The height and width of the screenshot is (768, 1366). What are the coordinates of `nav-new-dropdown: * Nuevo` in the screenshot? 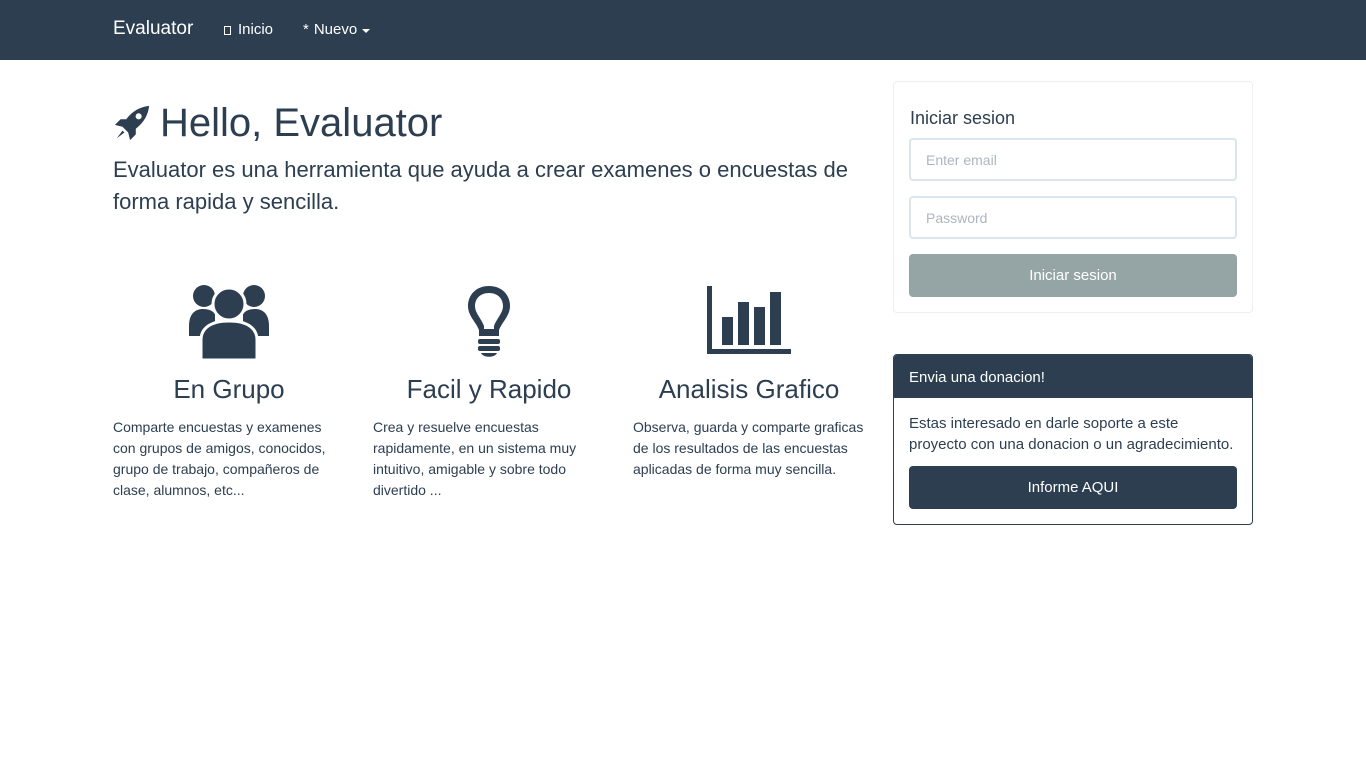 It's located at (337, 29).